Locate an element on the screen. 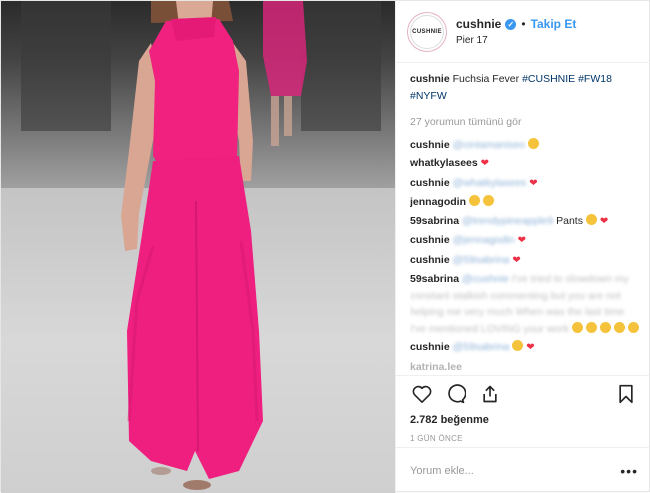  comment-mention: @trendypineapple9 is located at coordinates (507, 221).